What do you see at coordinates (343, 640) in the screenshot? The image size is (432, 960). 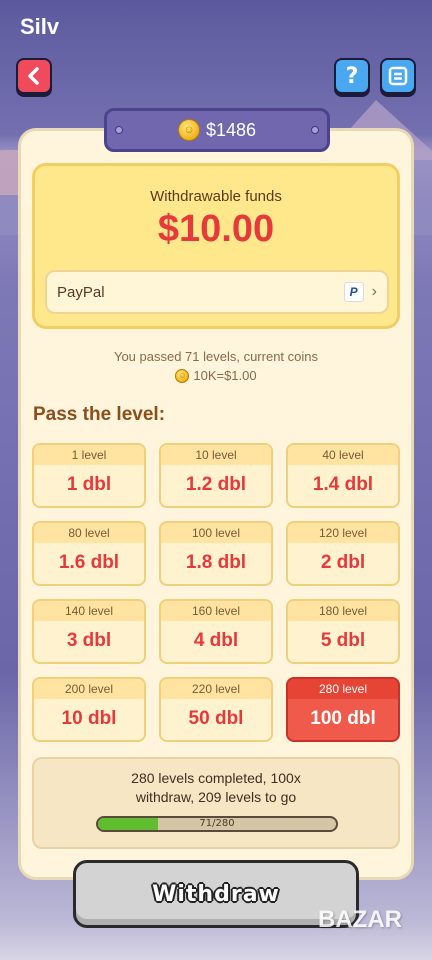 I see `level-reward: 5 dbl` at bounding box center [343, 640].